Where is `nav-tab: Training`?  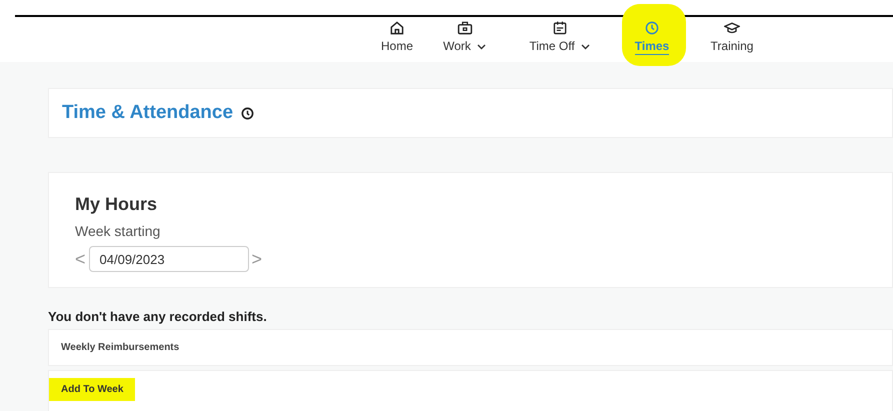
nav-tab: Training is located at coordinates (732, 46).